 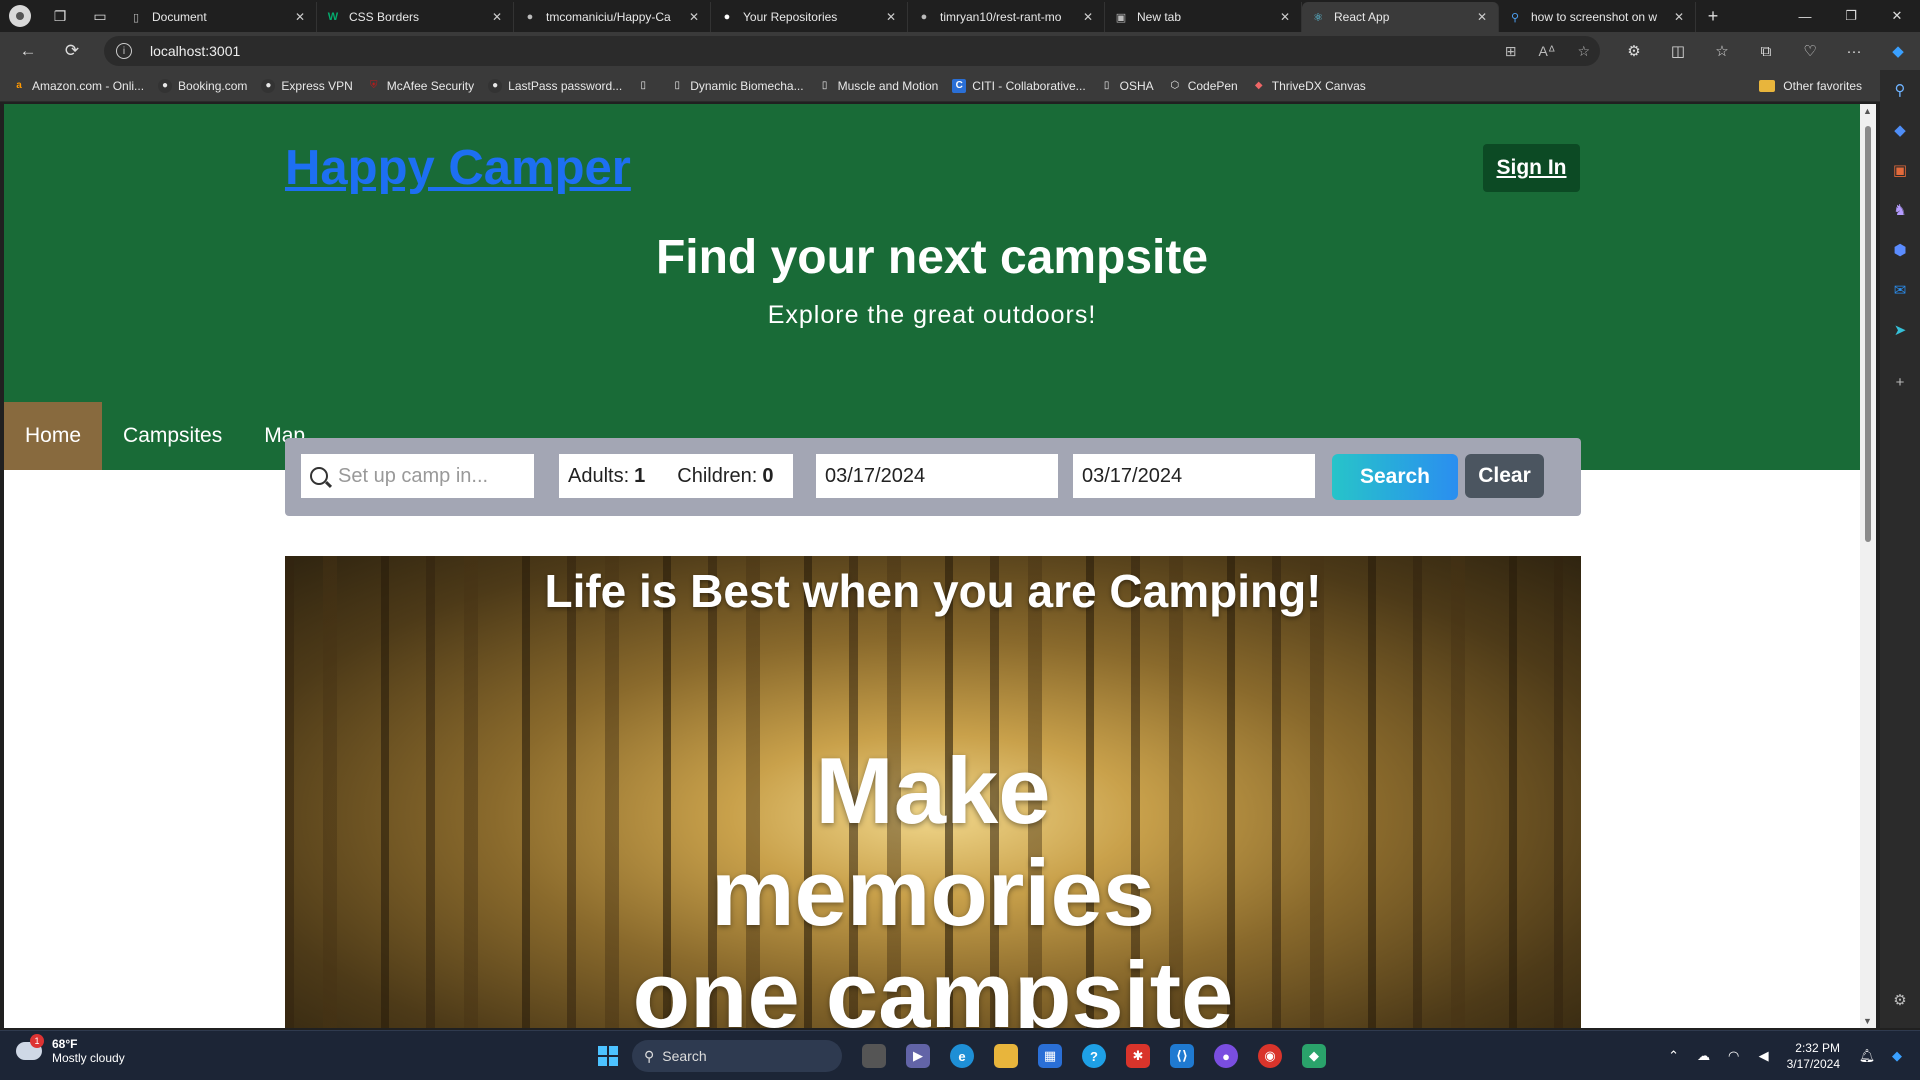 What do you see at coordinates (1175, 85) in the screenshot?
I see `codepen-icon: ⬡` at bounding box center [1175, 85].